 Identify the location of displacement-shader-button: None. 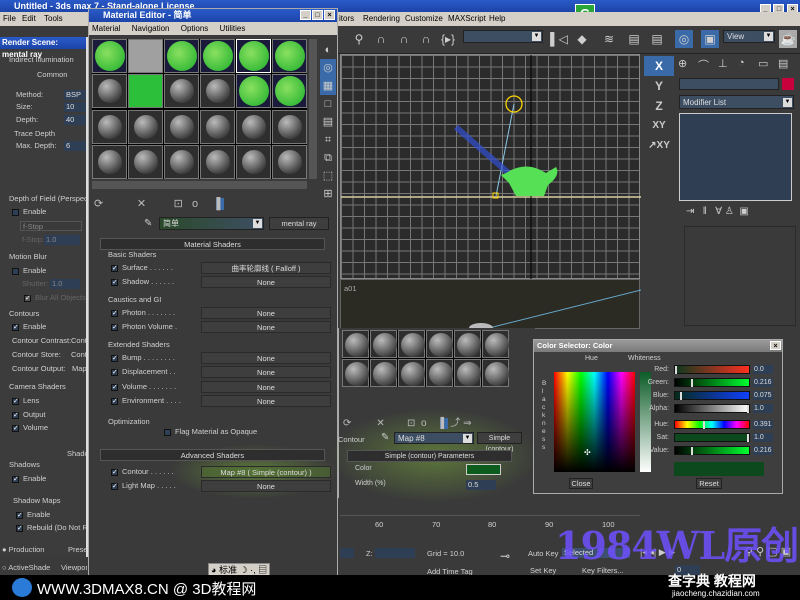
(266, 372).